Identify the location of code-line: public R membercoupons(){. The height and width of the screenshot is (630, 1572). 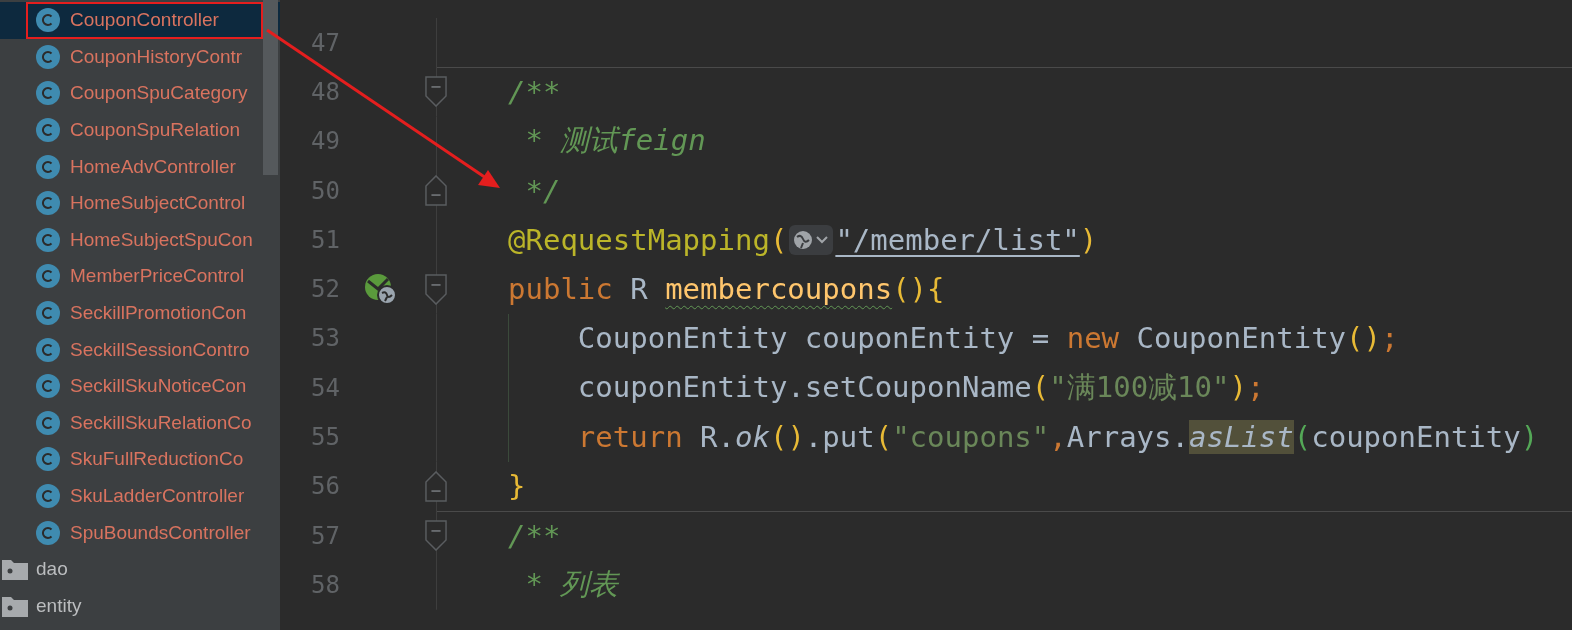
(726, 289).